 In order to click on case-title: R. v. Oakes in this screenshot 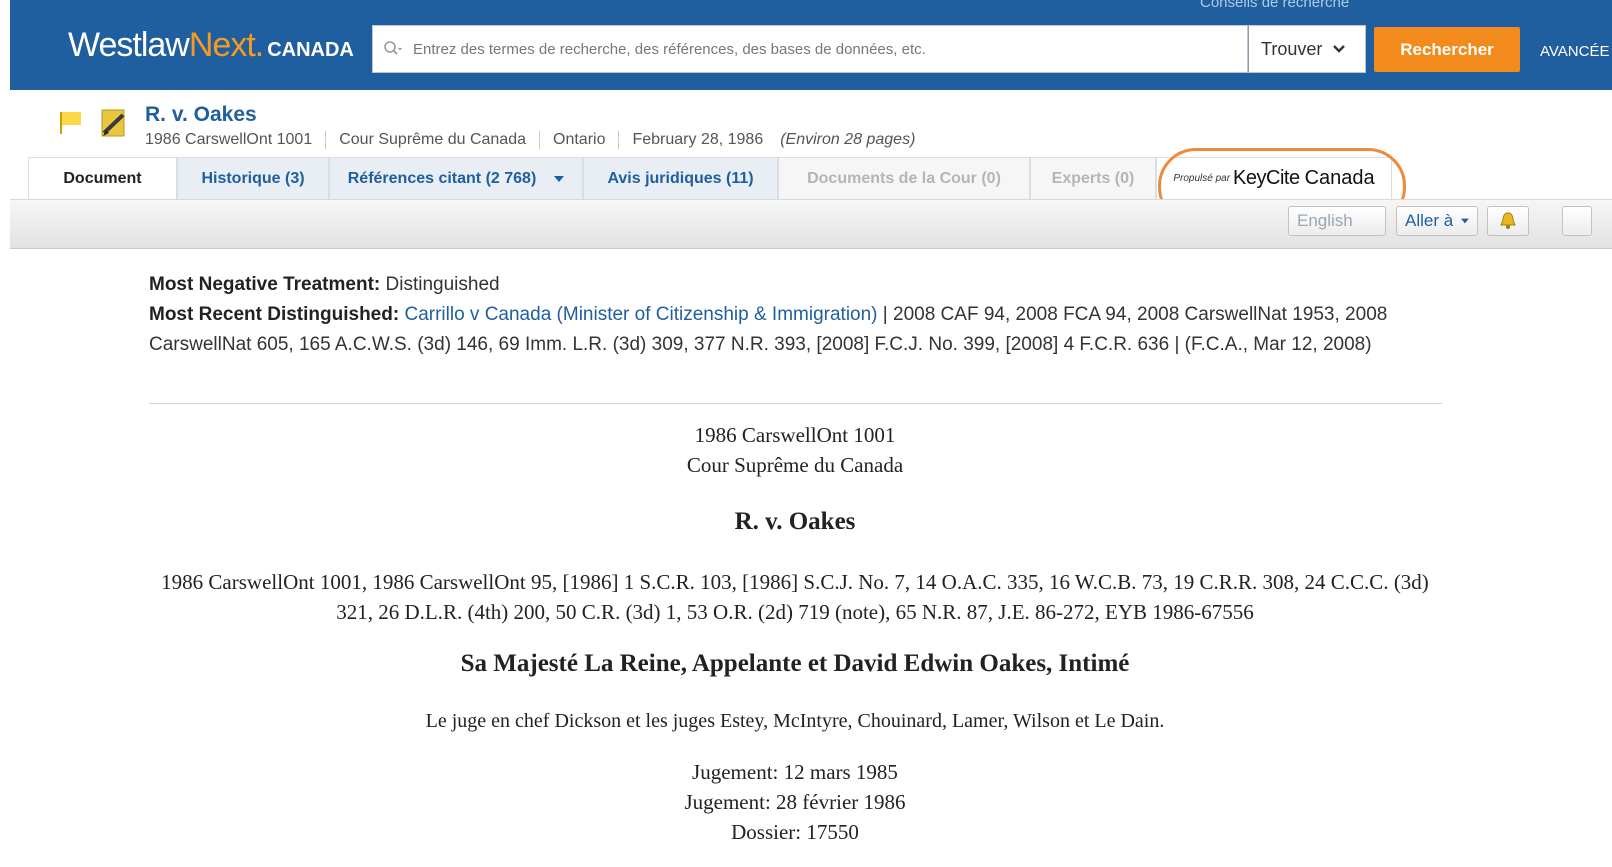, I will do `click(795, 521)`.